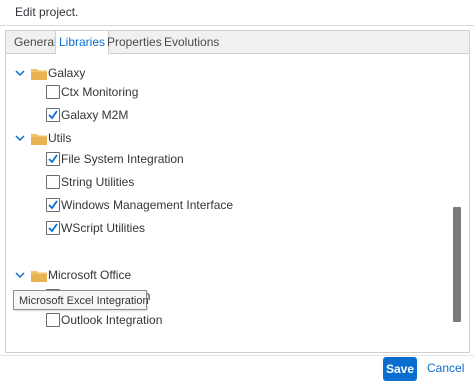 The image size is (474, 390). I want to click on tree-item: Ctx Monitoring, so click(229, 93).